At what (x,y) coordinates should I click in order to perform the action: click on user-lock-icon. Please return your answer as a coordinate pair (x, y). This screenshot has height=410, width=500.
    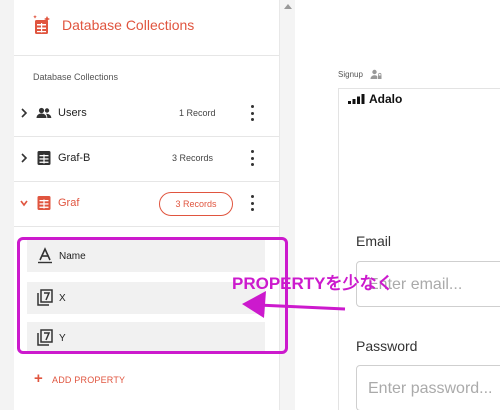
    Looking at the image, I should click on (376, 74).